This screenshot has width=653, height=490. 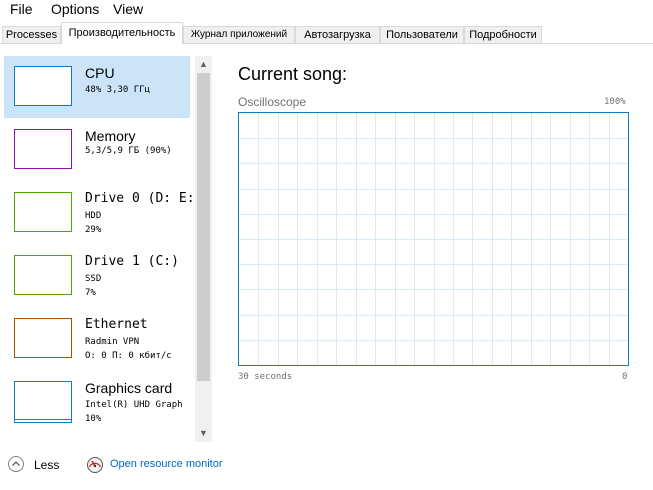 I want to click on sidebar-item-detail: Radmin VPN, so click(x=112, y=342).